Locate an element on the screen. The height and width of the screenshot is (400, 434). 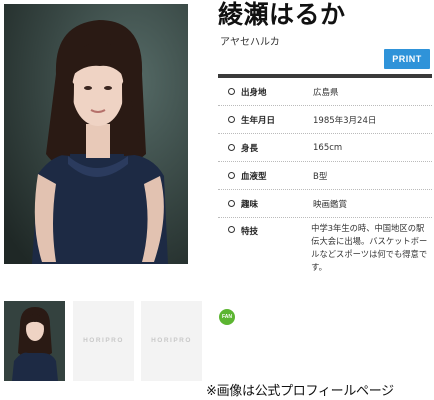
profile-row-birthplace: 出身地 広島県 is located at coordinates (325, 92).